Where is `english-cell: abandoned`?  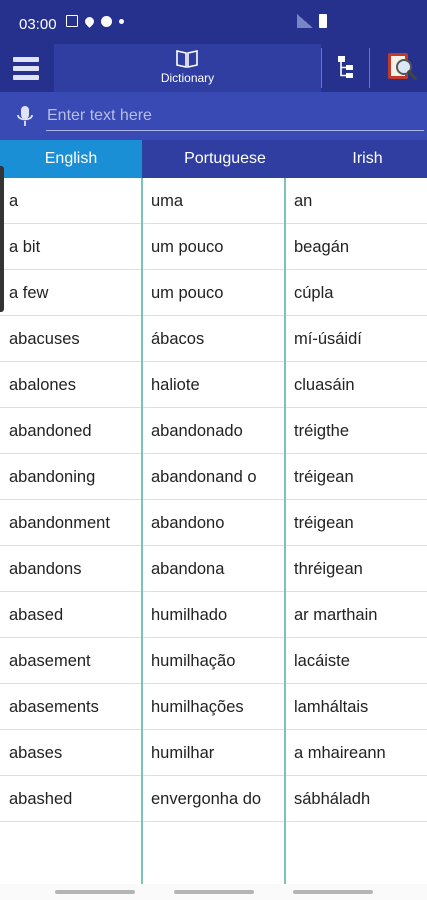 english-cell: abandoned is located at coordinates (50, 431).